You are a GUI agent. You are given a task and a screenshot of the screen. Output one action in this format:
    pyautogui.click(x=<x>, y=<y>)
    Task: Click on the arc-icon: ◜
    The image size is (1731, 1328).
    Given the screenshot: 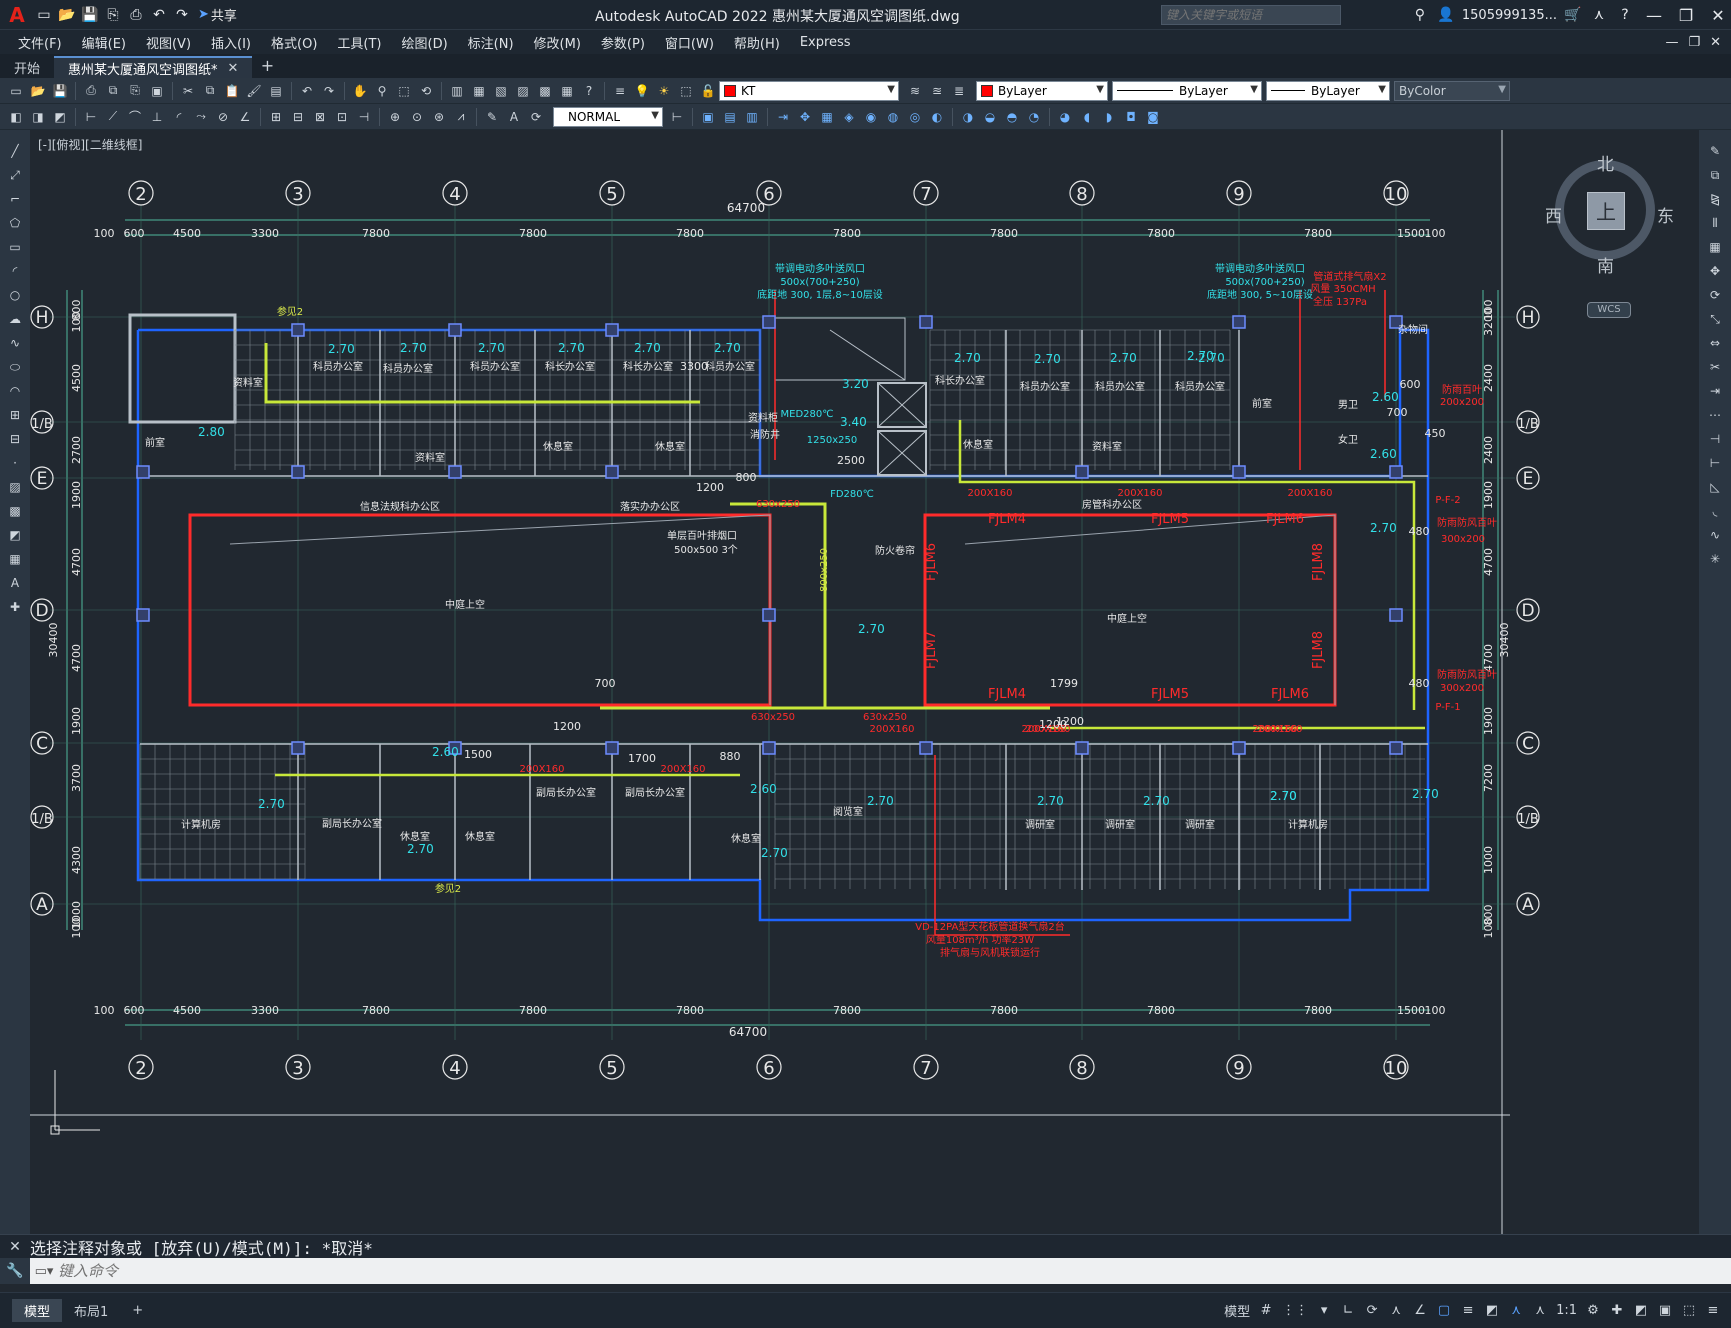 What is the action you would take?
    pyautogui.click(x=15, y=271)
    